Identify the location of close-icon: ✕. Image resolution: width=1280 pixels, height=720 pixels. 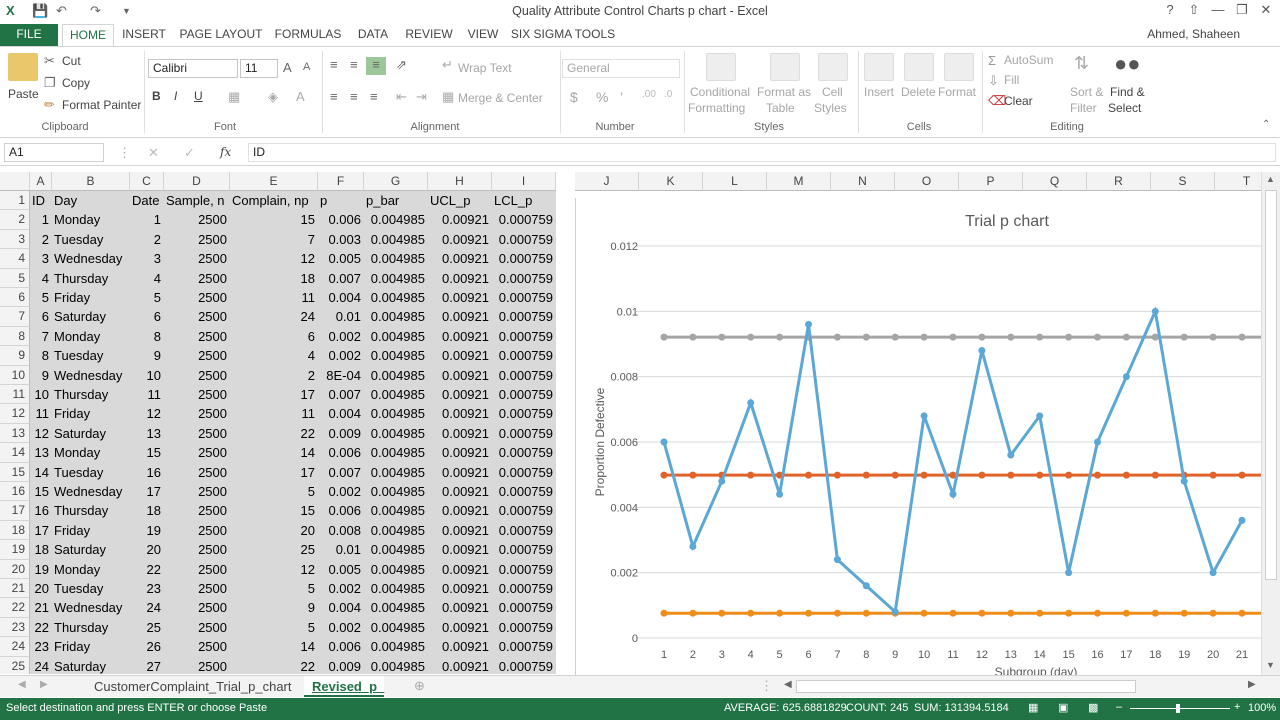
(1266, 10).